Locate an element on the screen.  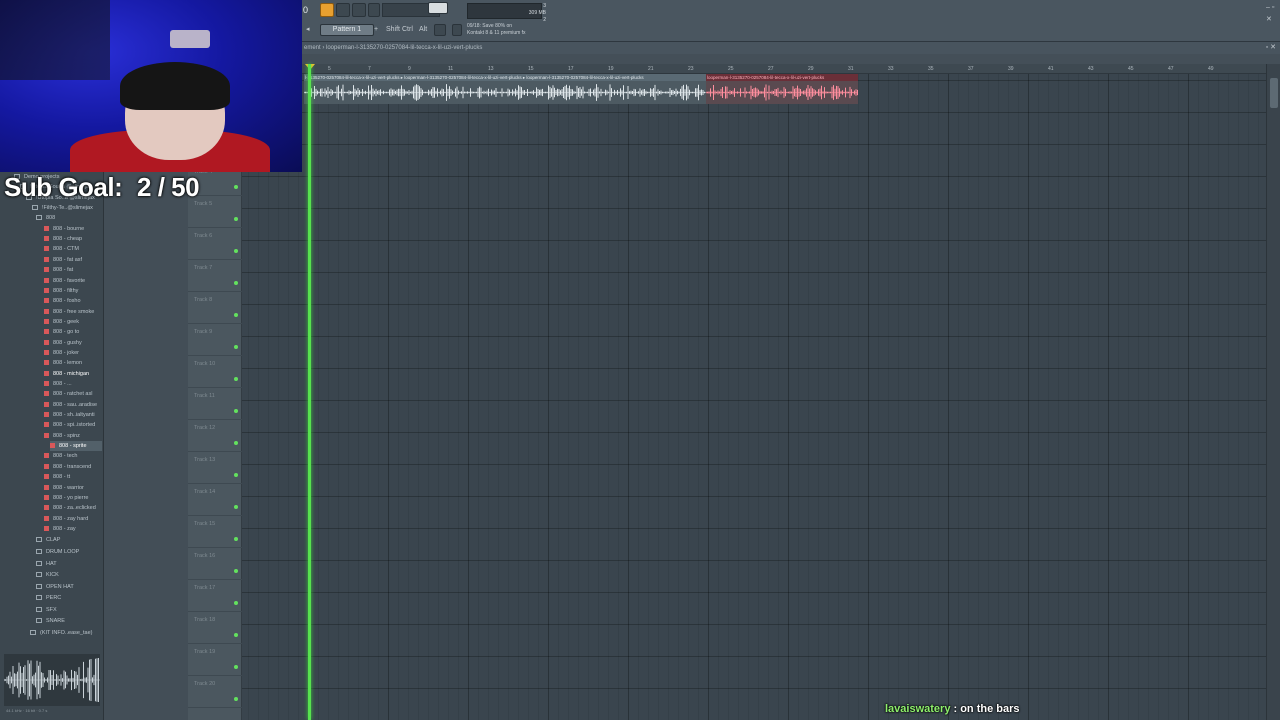
browser-file: 808 - sprite is located at coordinates (76, 446).